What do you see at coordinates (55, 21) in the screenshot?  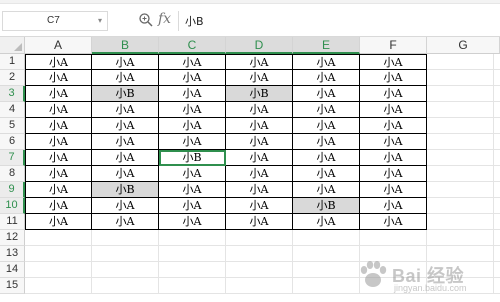 I see `name-box: C7 ▾` at bounding box center [55, 21].